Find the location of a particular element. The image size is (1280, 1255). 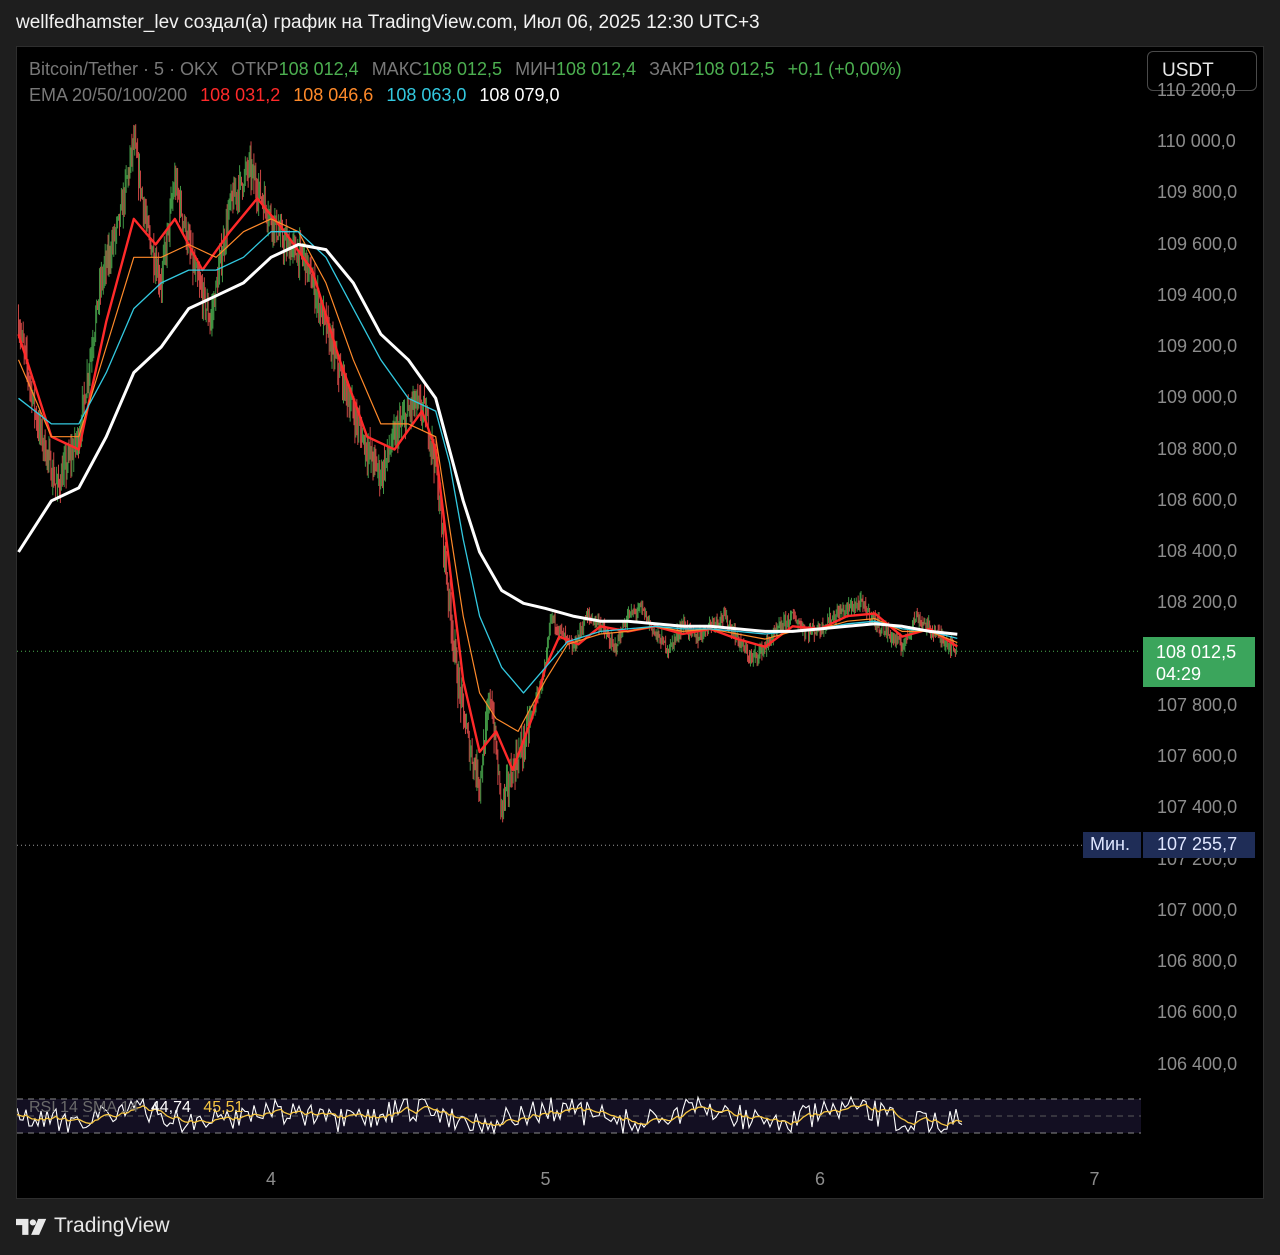

brand-name: TradingView is located at coordinates (112, 1225).